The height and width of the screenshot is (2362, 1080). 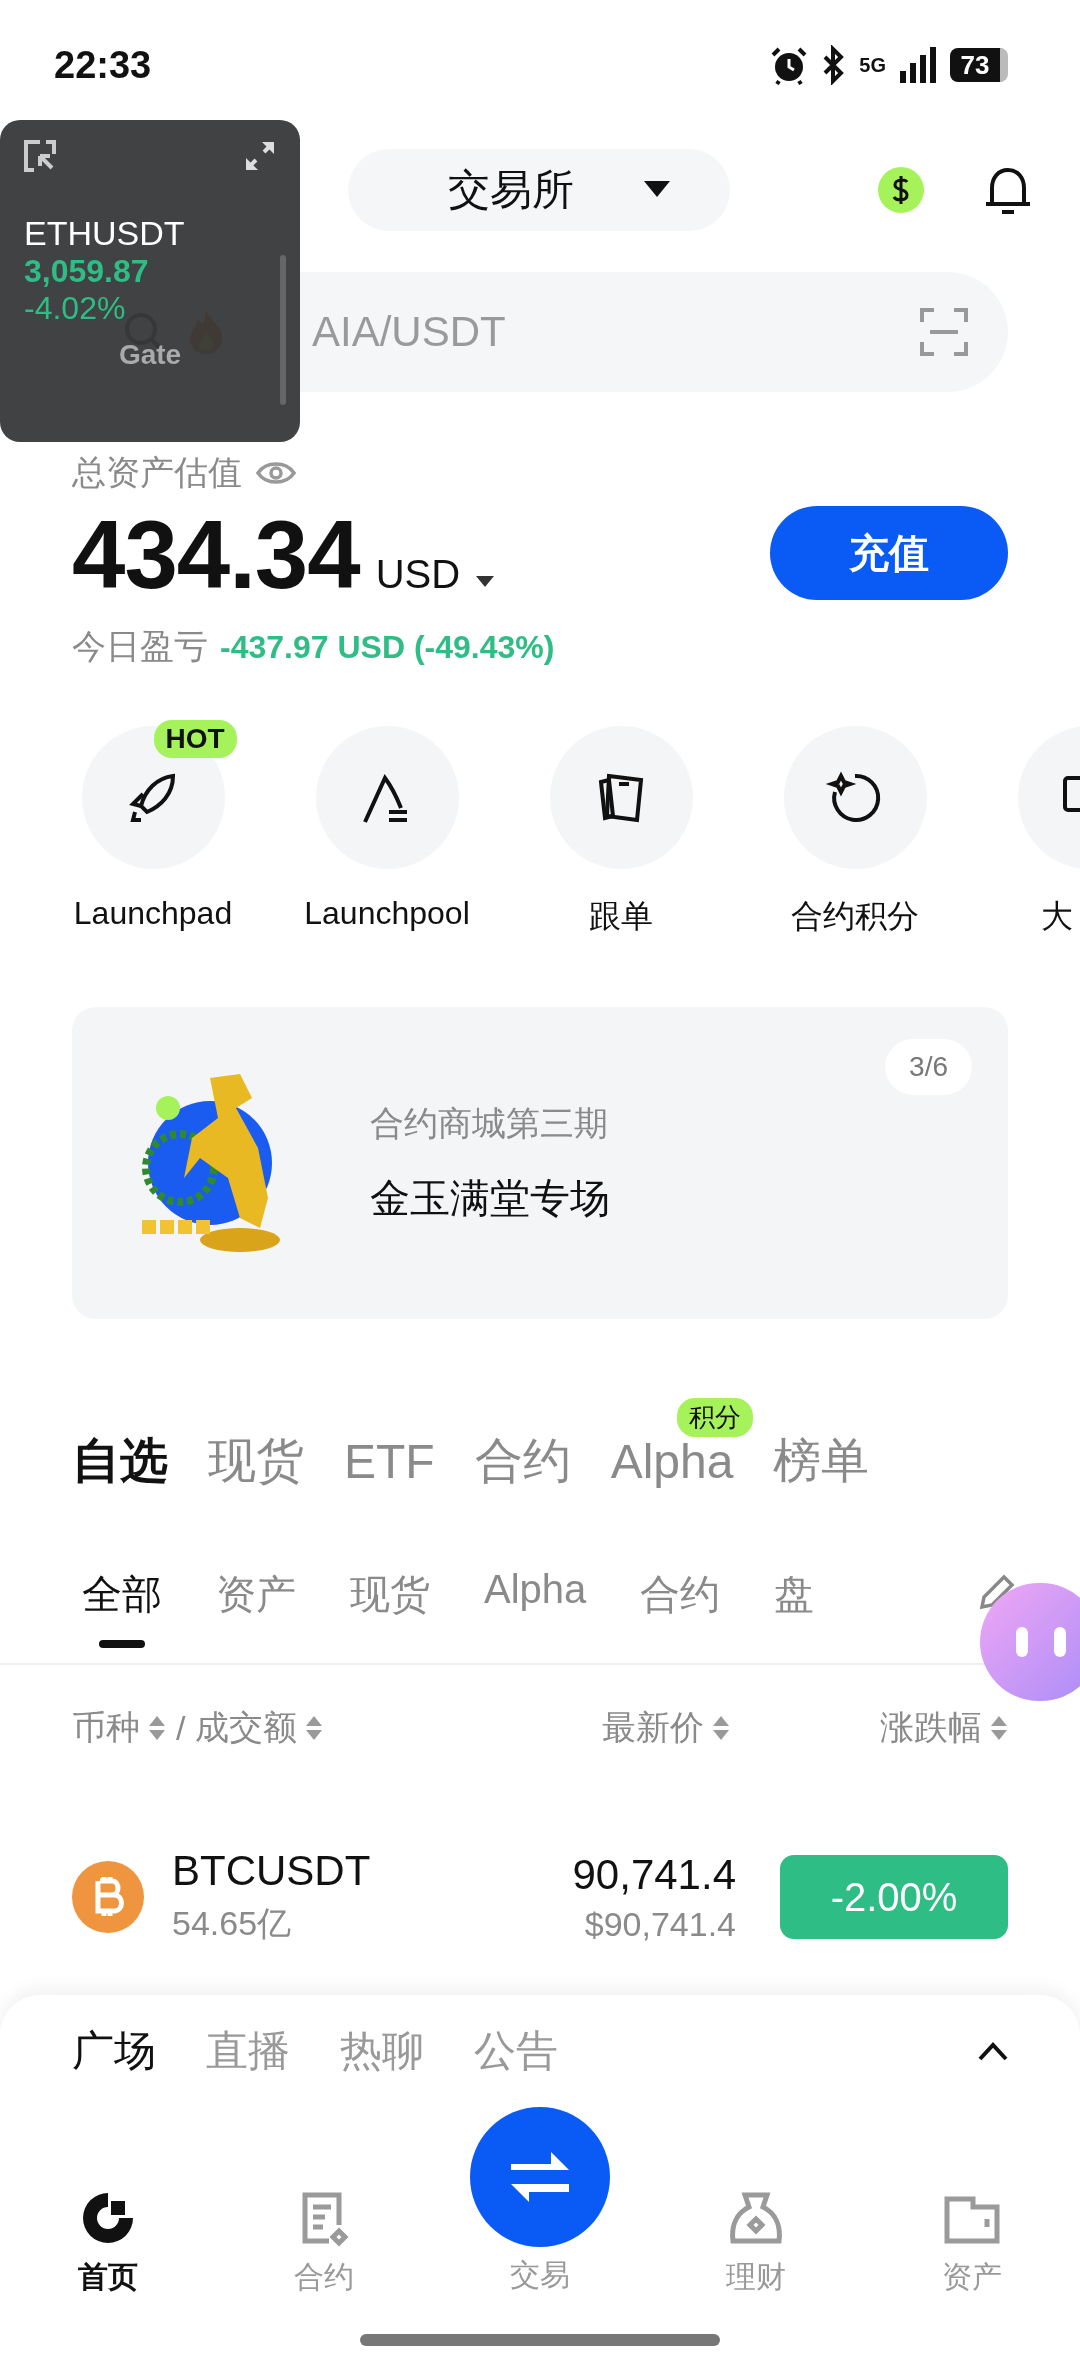 I want to click on filter-tab: 资产, so click(x=256, y=1594).